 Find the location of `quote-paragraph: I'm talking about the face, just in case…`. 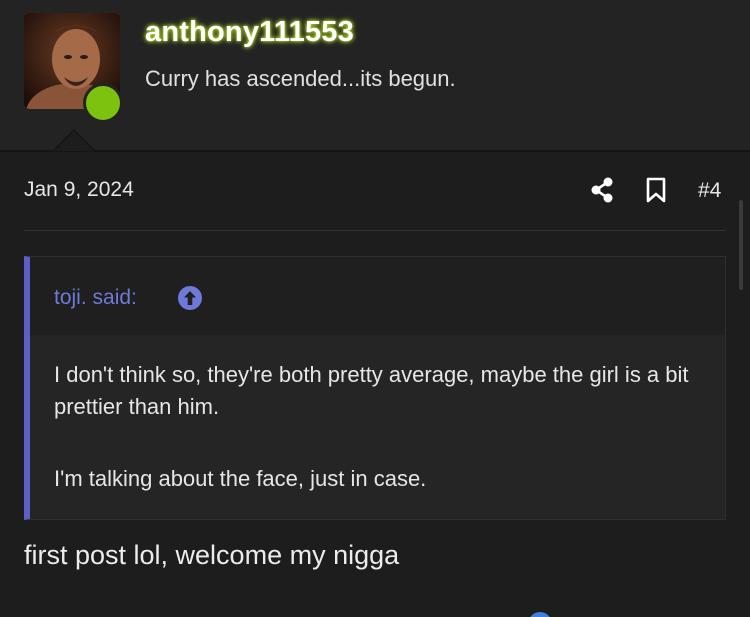

quote-paragraph: I'm talking about the face, just in case… is located at coordinates (240, 478).